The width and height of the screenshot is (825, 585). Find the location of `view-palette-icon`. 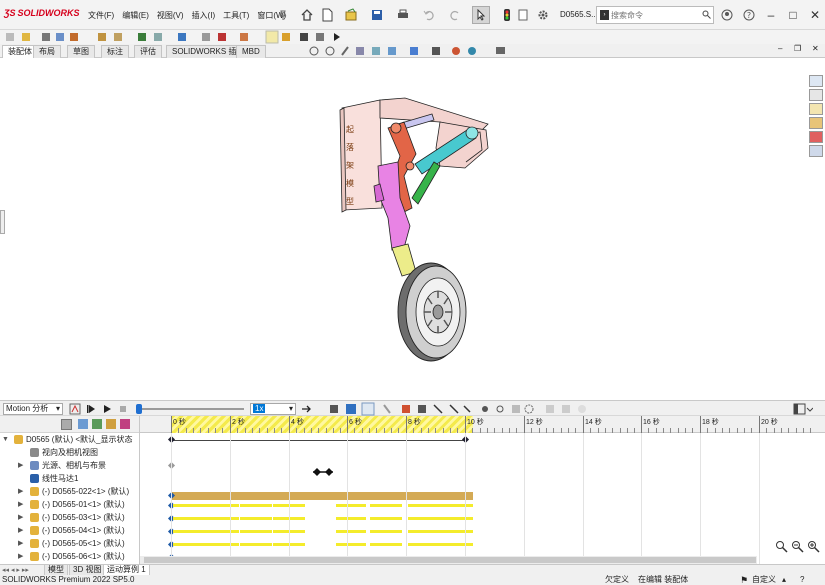

view-palette-icon is located at coordinates (816, 123).